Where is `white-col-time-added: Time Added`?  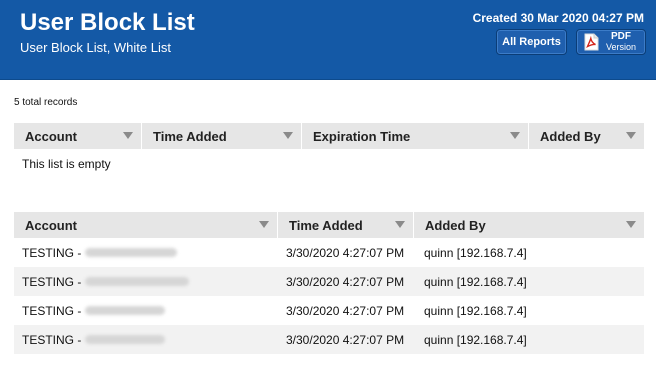 white-col-time-added: Time Added is located at coordinates (346, 225).